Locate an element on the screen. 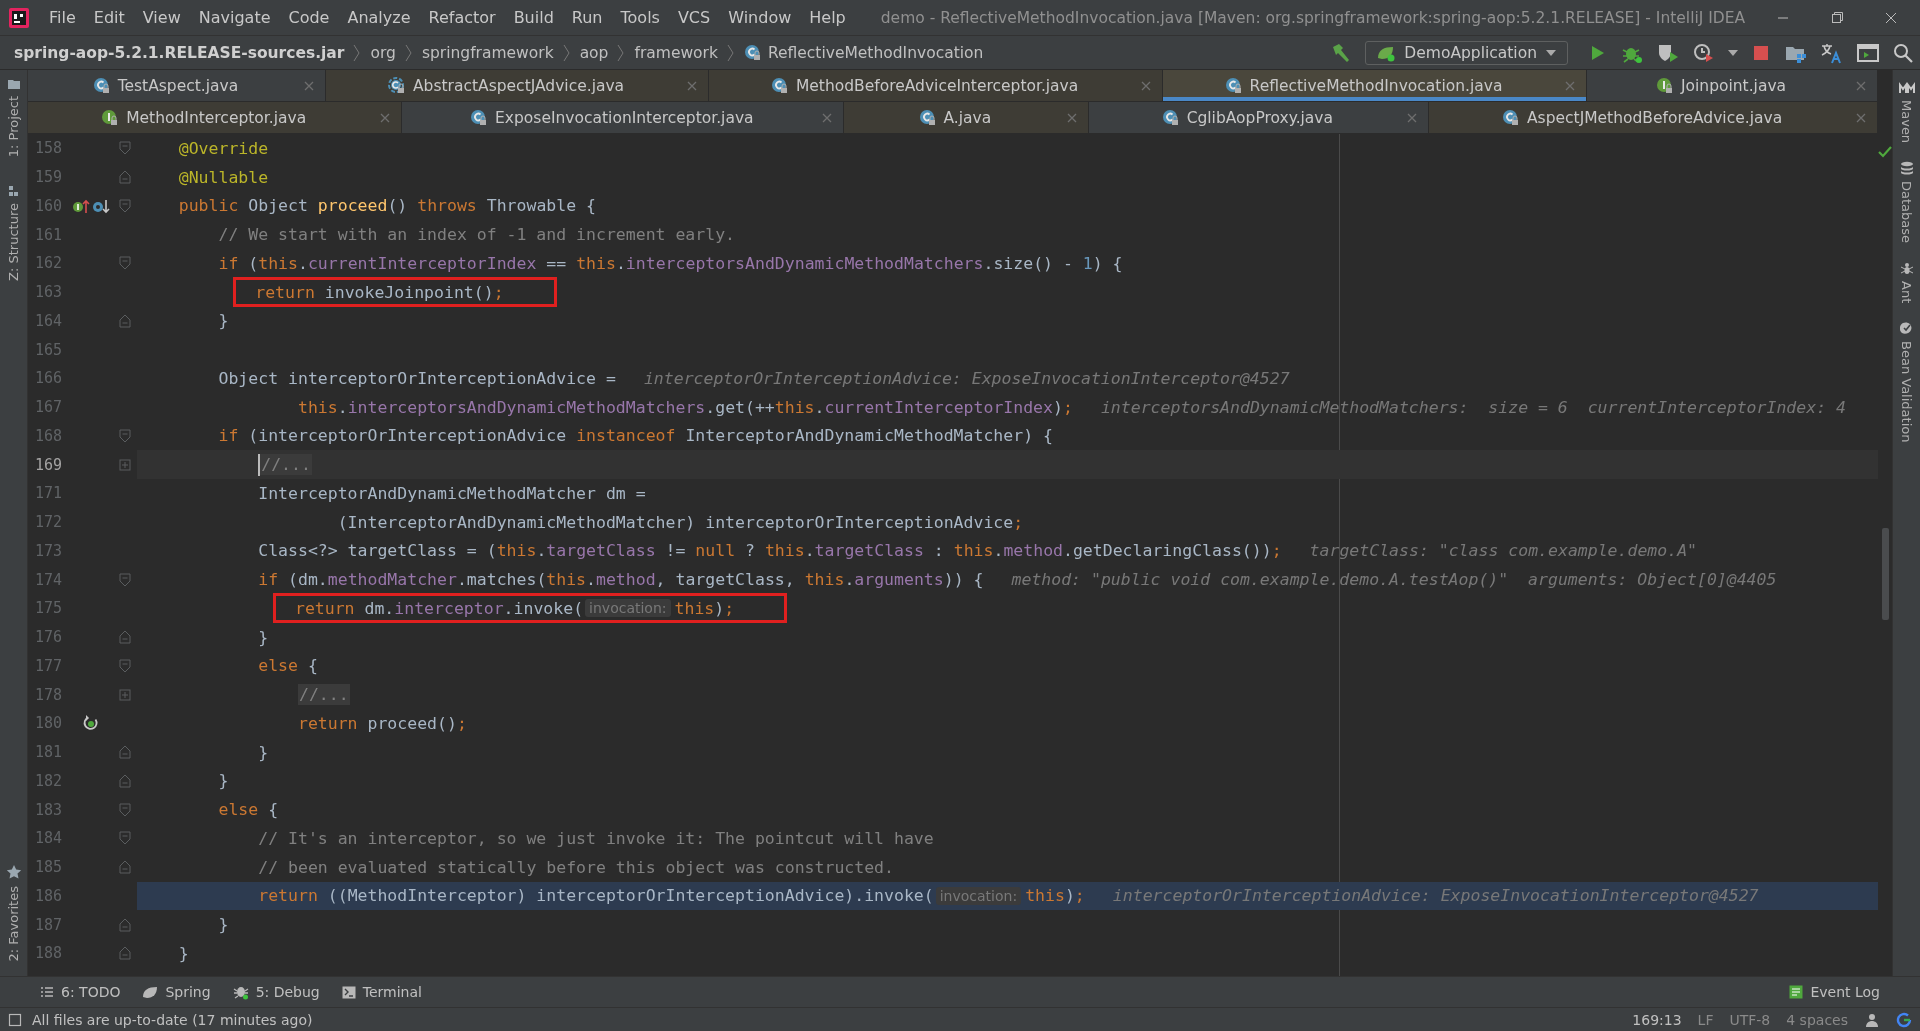 This screenshot has height=1031, width=1920. caret-icon is located at coordinates (1733, 52).